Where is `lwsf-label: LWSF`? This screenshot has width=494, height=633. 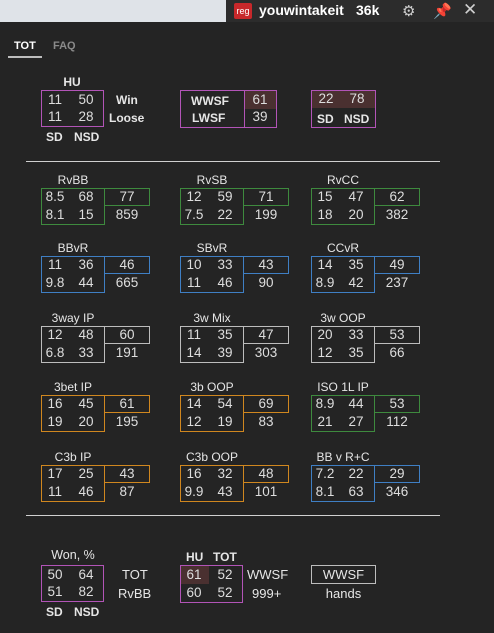 lwsf-label: LWSF is located at coordinates (209, 118).